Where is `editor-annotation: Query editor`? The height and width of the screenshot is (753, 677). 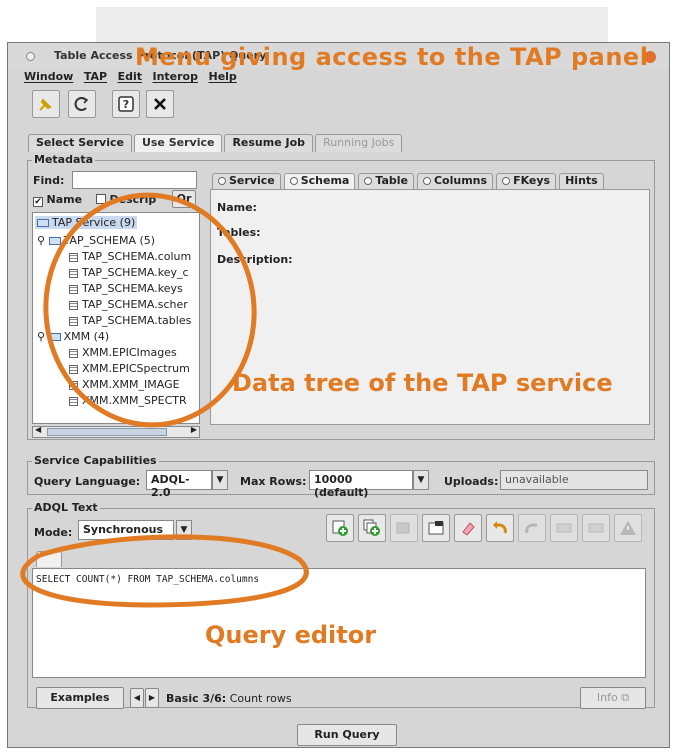 editor-annotation: Query editor is located at coordinates (291, 635).